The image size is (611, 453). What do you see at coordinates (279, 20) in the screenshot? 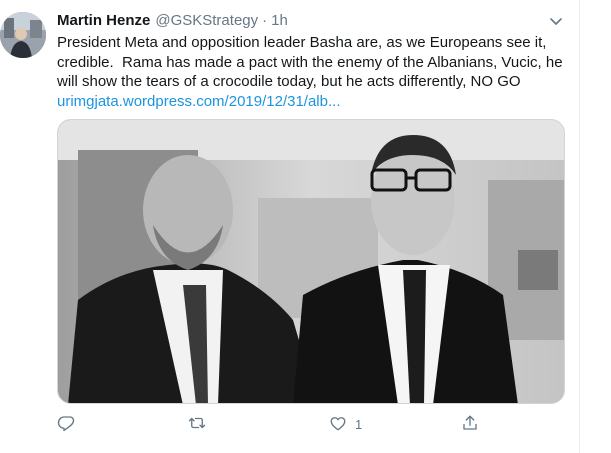
I see `timestamp: 1h` at bounding box center [279, 20].